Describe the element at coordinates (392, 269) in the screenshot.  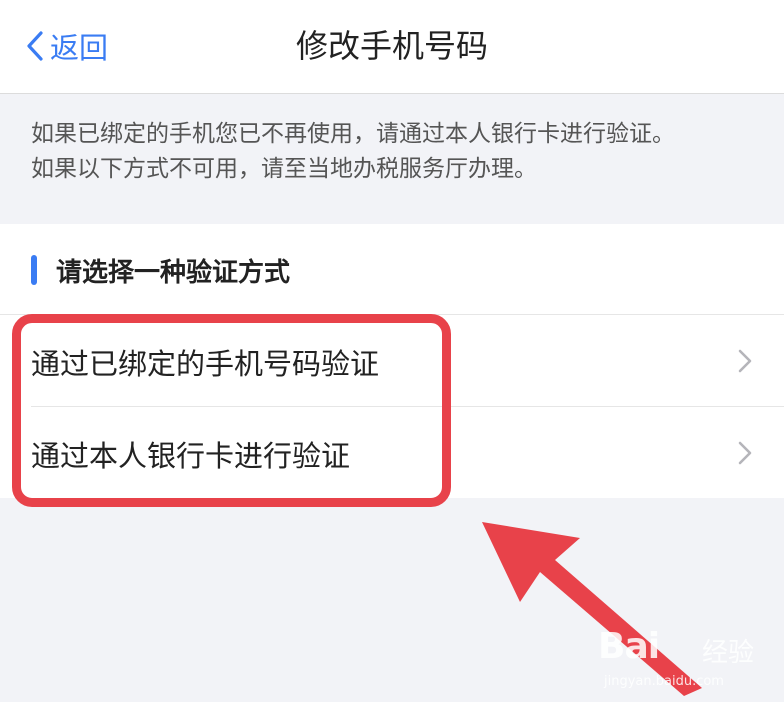
I see `section-header: 请选择一种验证方式` at that location.